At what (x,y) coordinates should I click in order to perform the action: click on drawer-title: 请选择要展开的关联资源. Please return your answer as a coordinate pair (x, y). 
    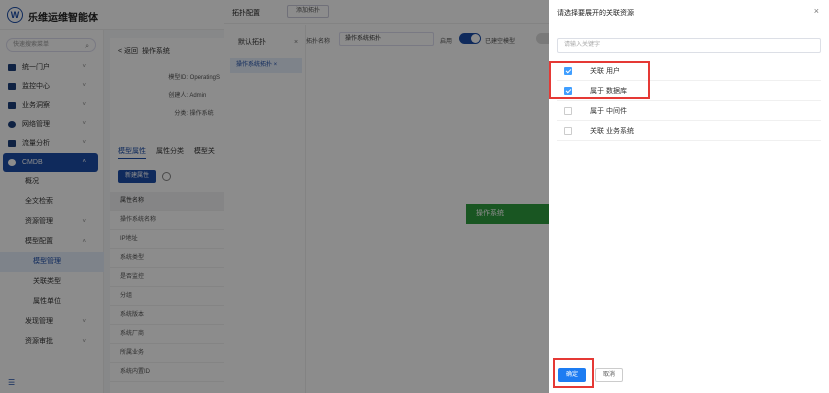
    Looking at the image, I should click on (595, 13).